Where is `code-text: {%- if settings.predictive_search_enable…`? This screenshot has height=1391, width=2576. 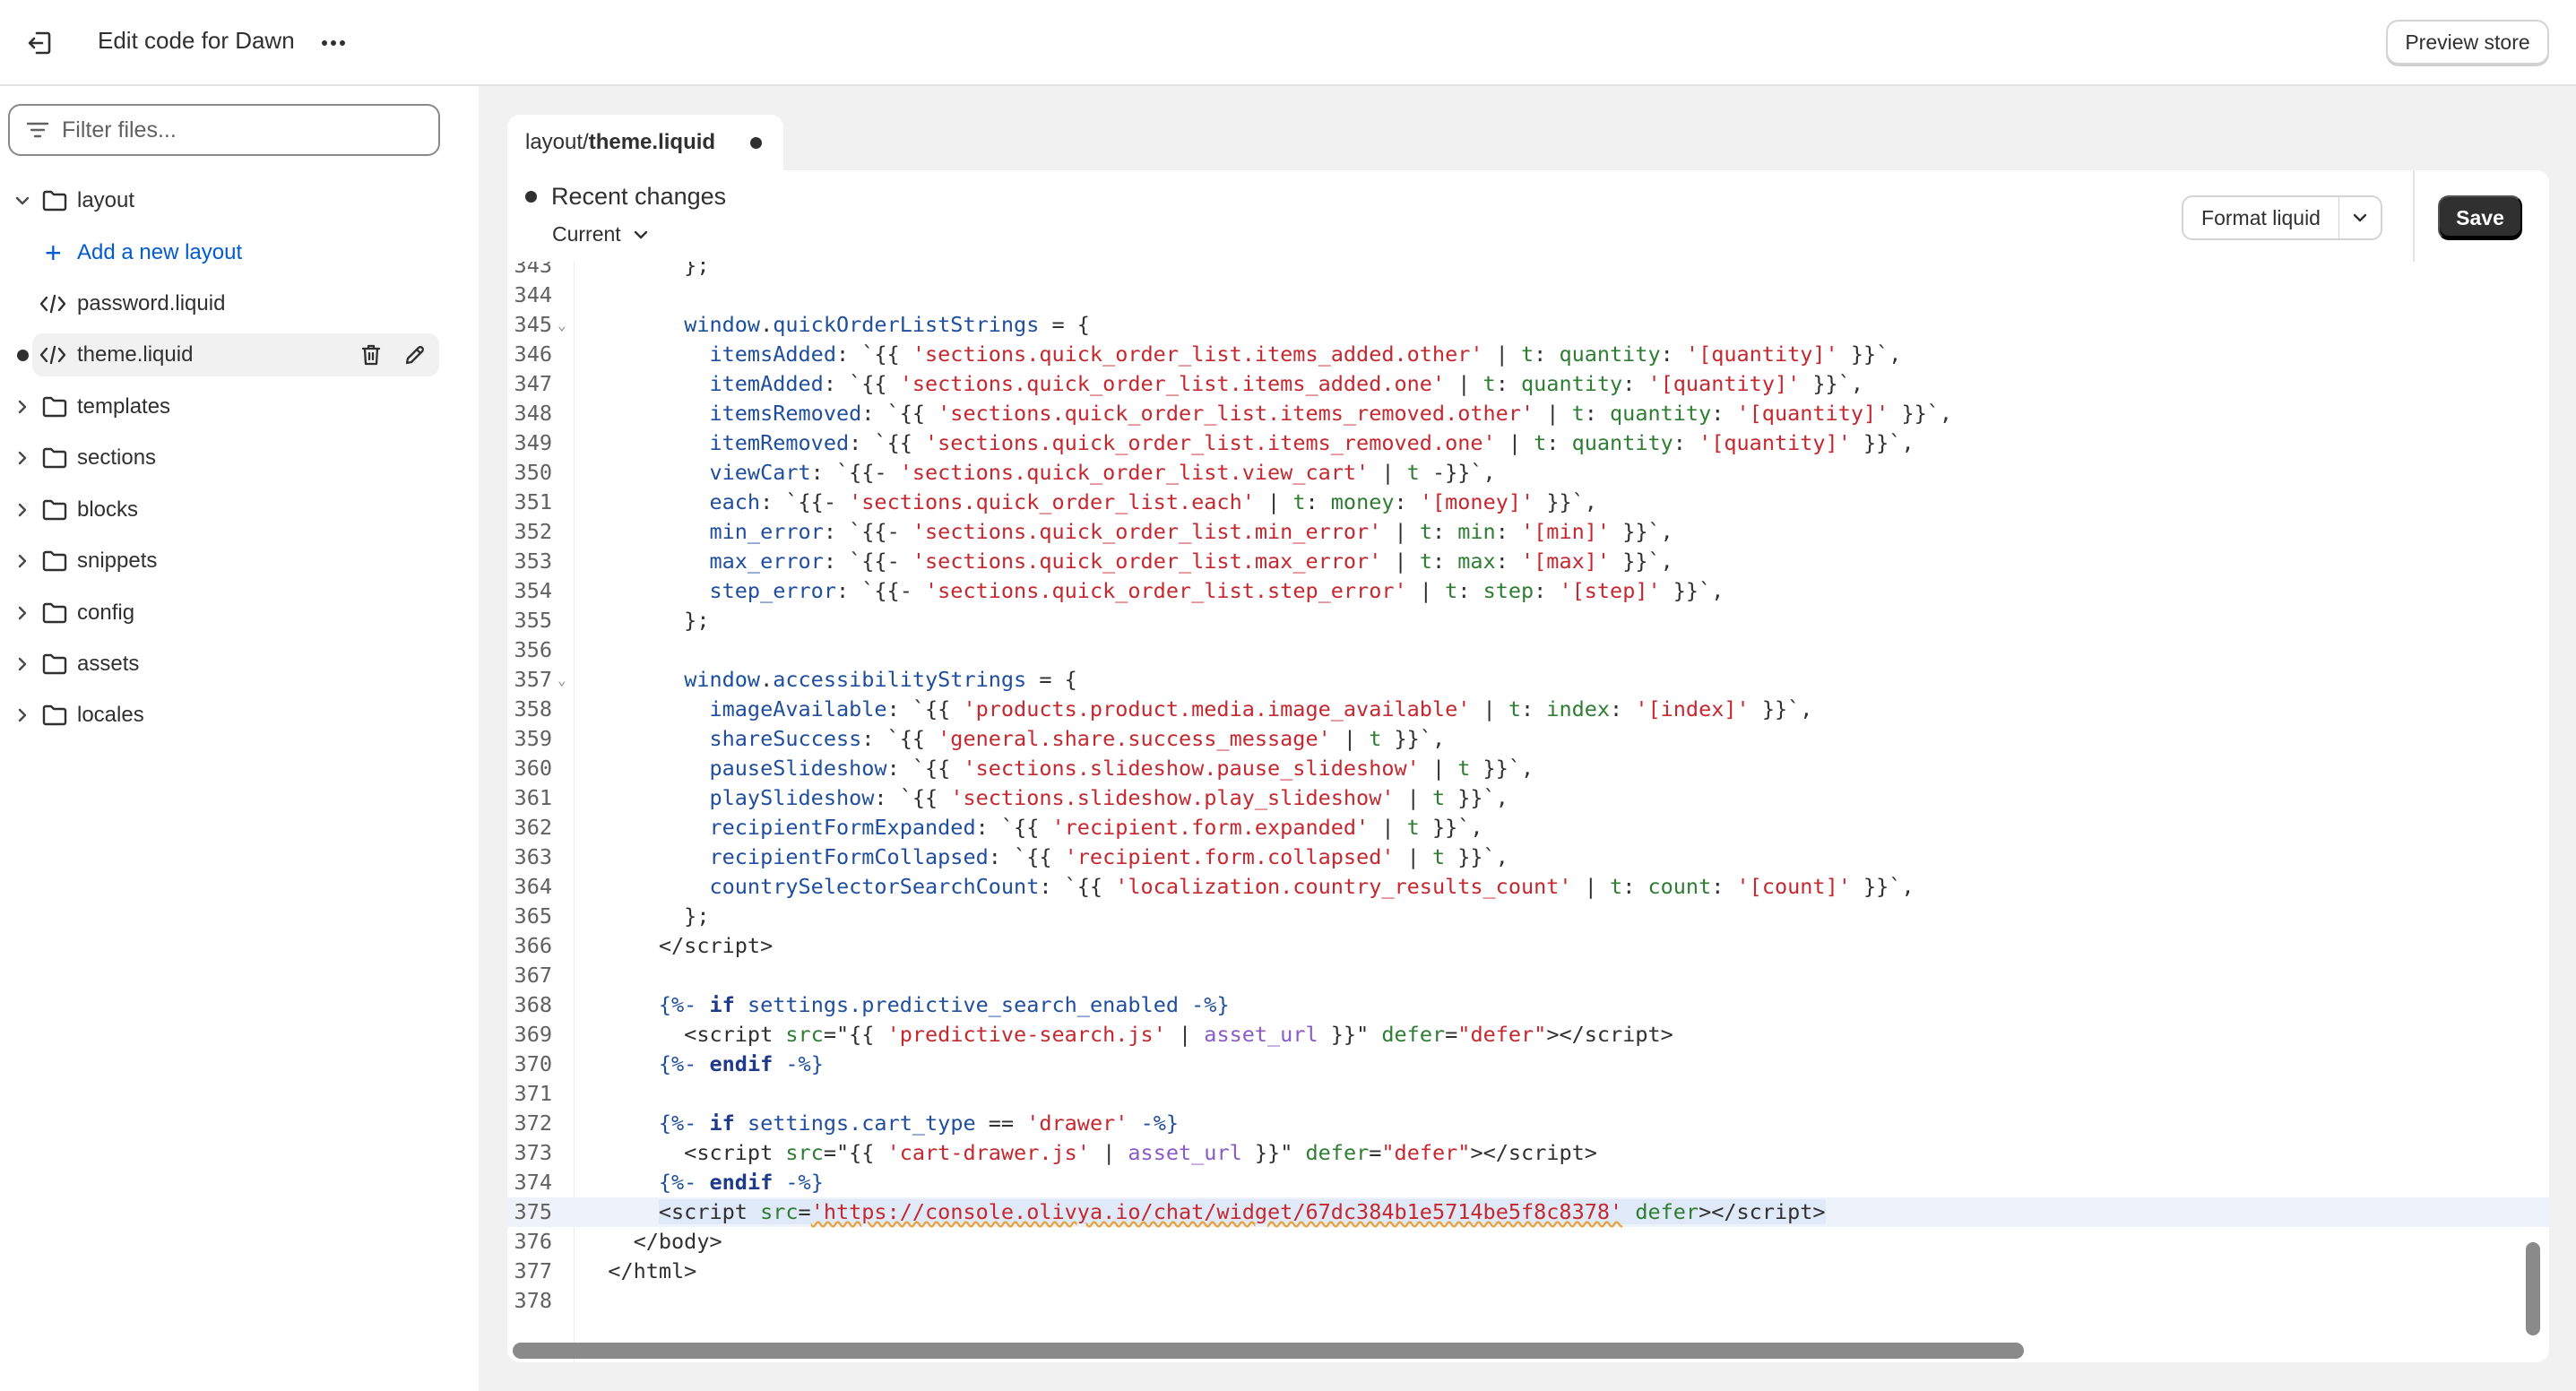
code-text: {%- if settings.predictive_search_enable… is located at coordinates (944, 1005).